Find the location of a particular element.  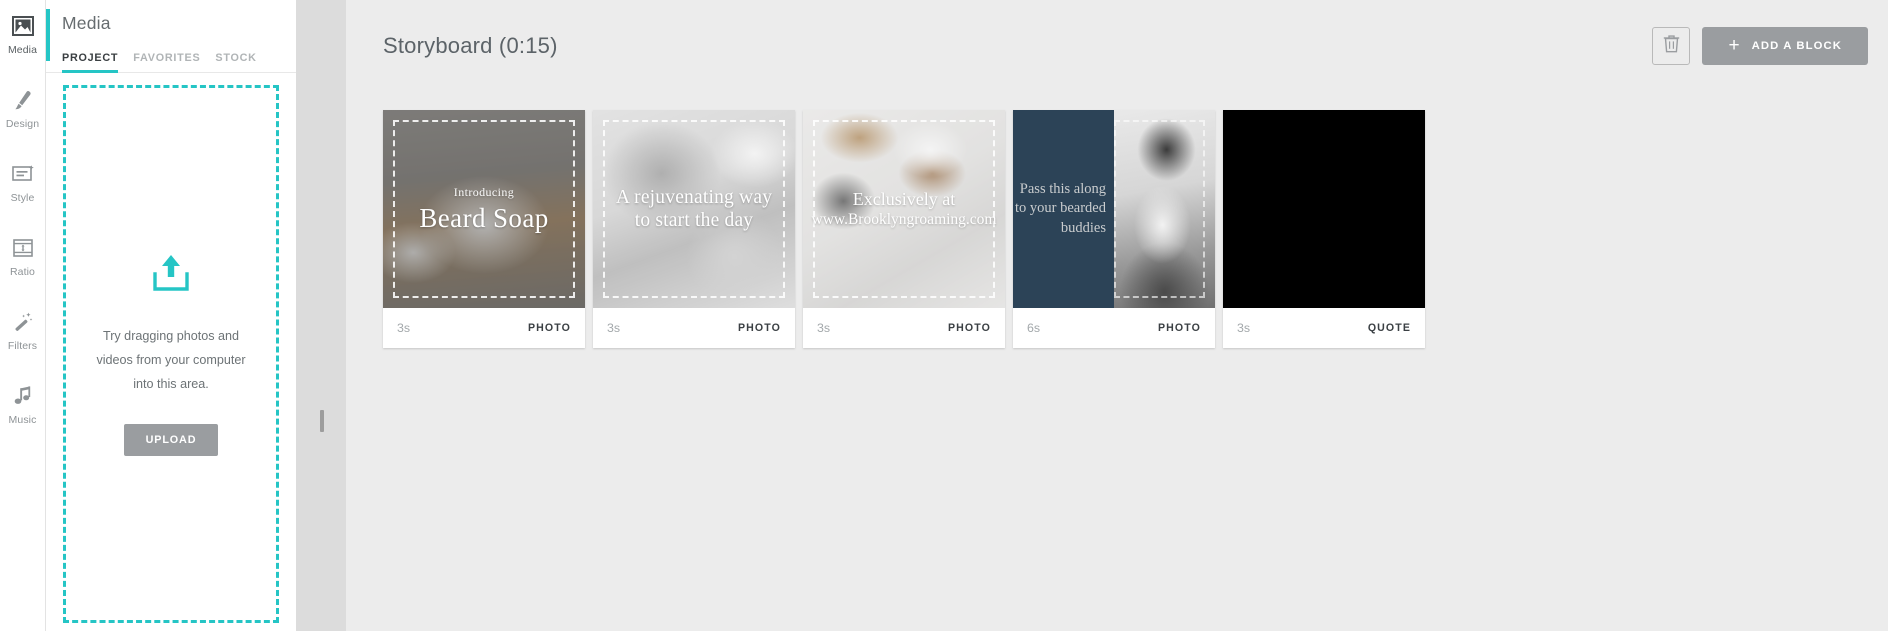

resize-grip-handle is located at coordinates (322, 421).